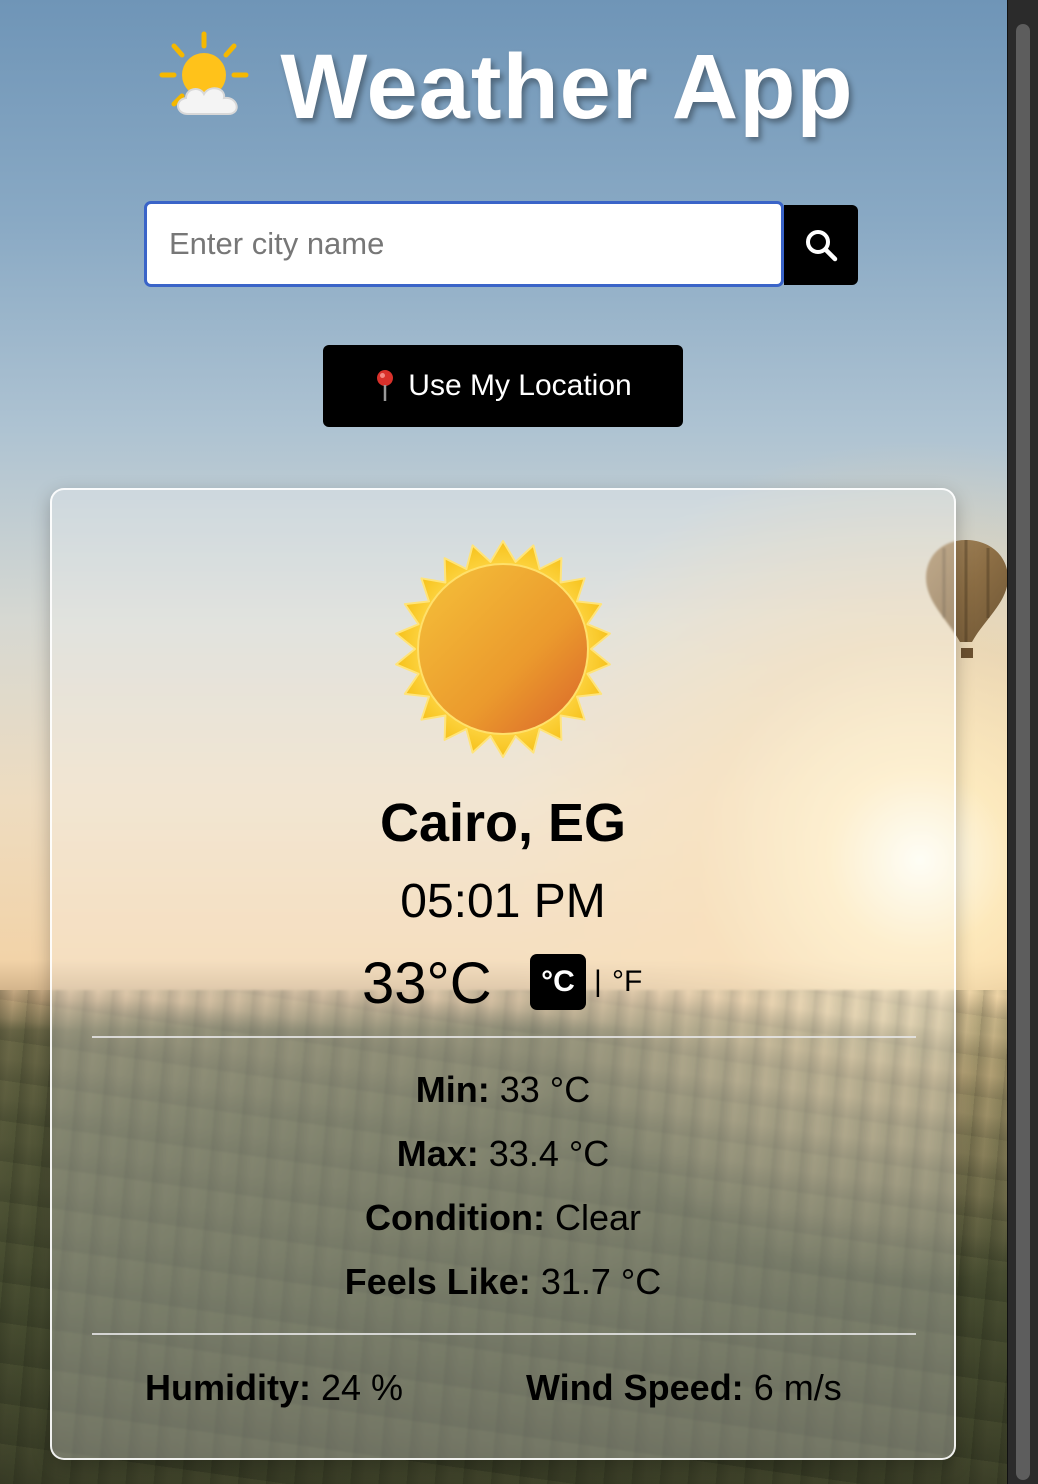 This screenshot has height=1484, width=1038. What do you see at coordinates (520, 385) in the screenshot?
I see `use-my-location-label: Use My Location` at bounding box center [520, 385].